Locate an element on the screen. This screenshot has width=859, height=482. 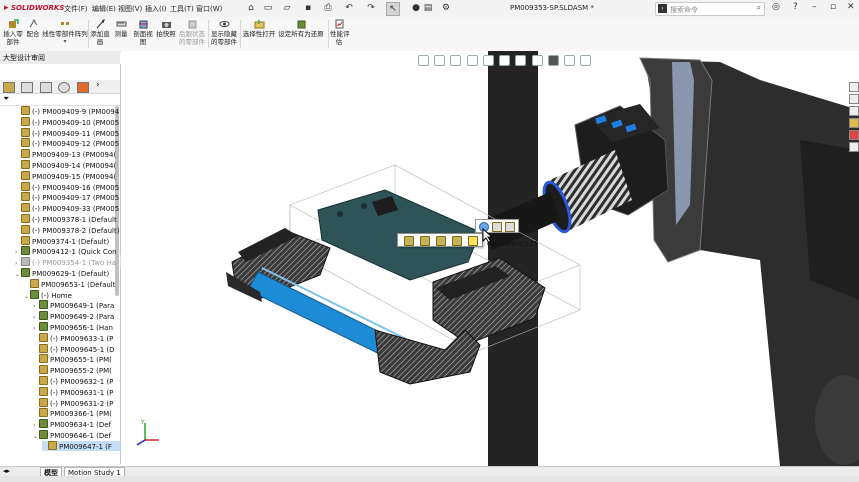
view-orientation-icon is located at coordinates (488, 60).